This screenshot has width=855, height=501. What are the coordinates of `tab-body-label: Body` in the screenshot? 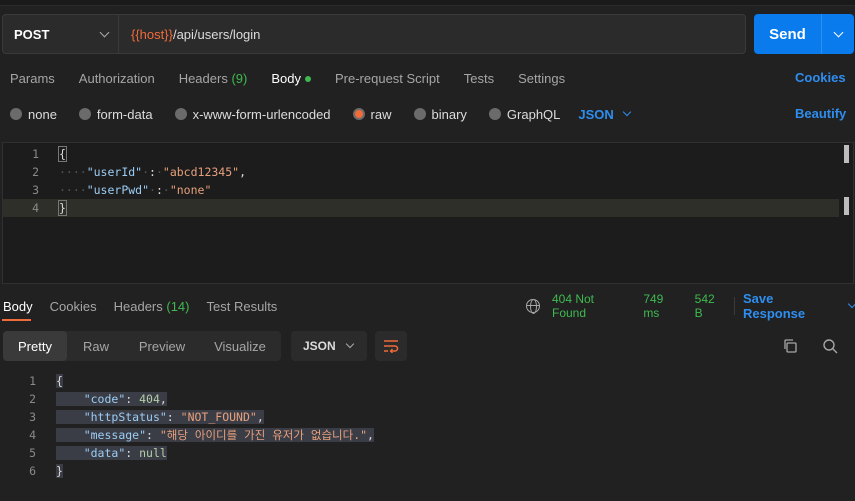 It's located at (286, 78).